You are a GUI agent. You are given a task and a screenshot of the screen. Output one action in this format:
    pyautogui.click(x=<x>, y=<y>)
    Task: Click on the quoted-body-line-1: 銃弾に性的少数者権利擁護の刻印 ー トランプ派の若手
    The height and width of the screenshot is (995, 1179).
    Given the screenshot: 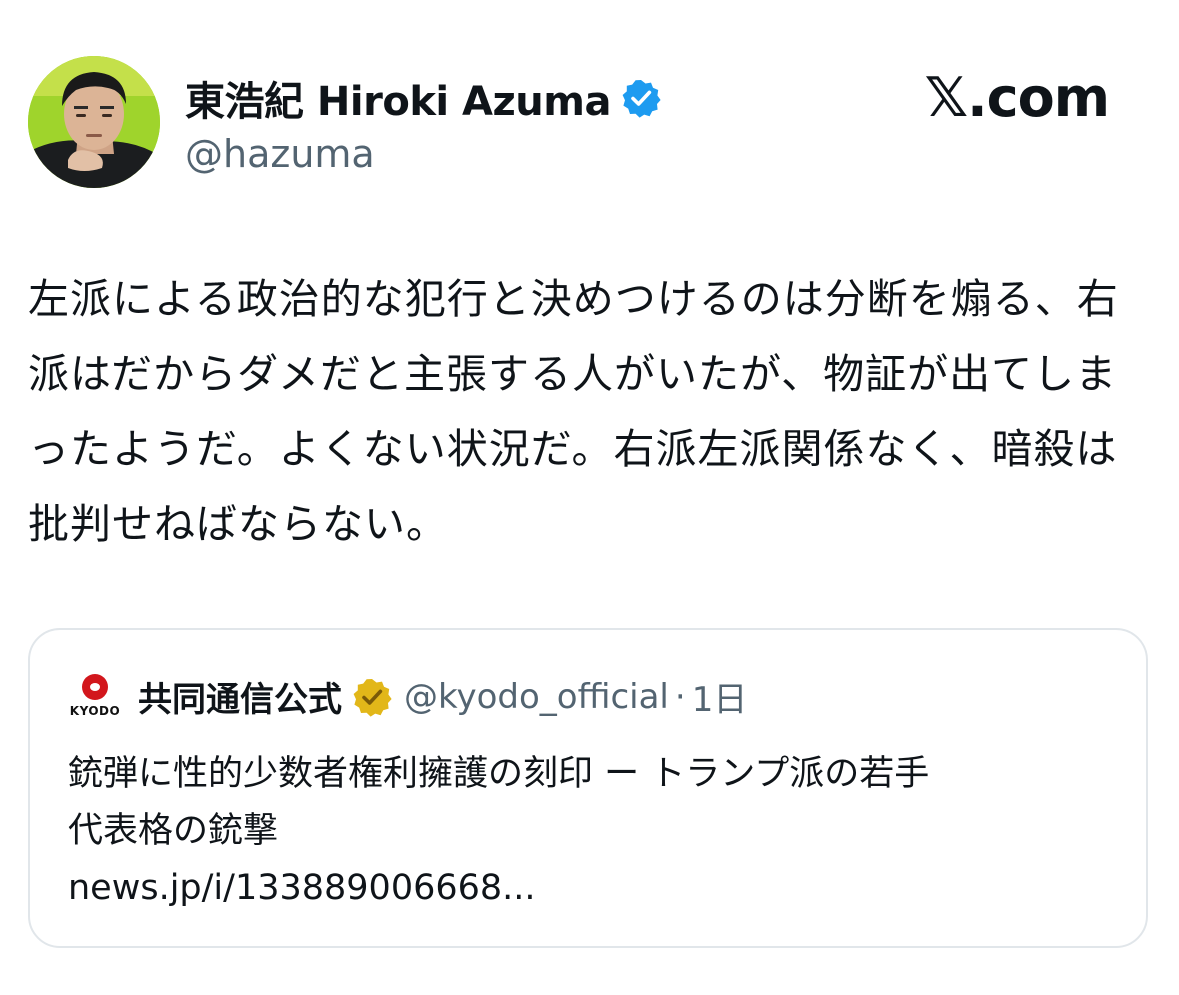 What is the action you would take?
    pyautogui.click(x=499, y=774)
    